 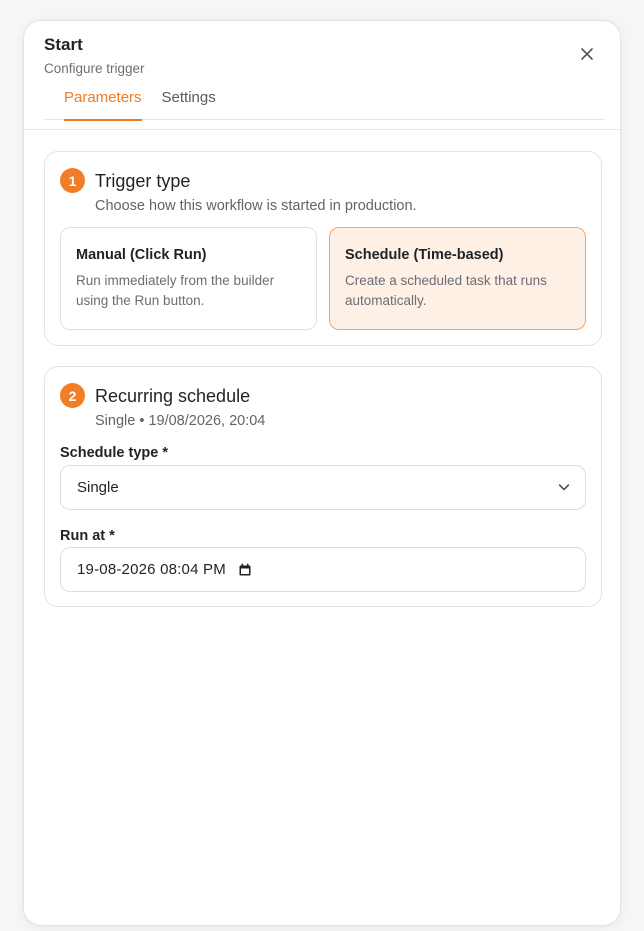 What do you see at coordinates (245, 570) in the screenshot?
I see `calendar-icon` at bounding box center [245, 570].